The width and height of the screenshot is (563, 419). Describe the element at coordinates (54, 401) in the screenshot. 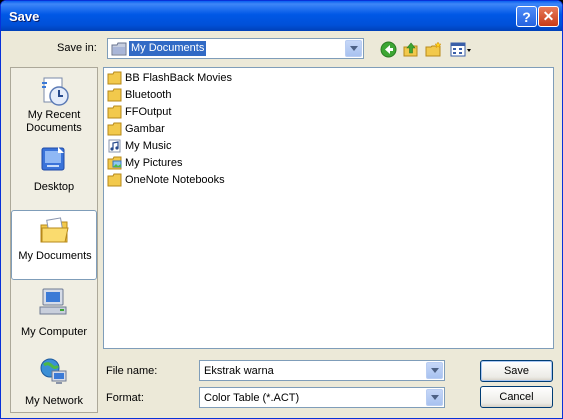

I see `place-label: My Network` at that location.